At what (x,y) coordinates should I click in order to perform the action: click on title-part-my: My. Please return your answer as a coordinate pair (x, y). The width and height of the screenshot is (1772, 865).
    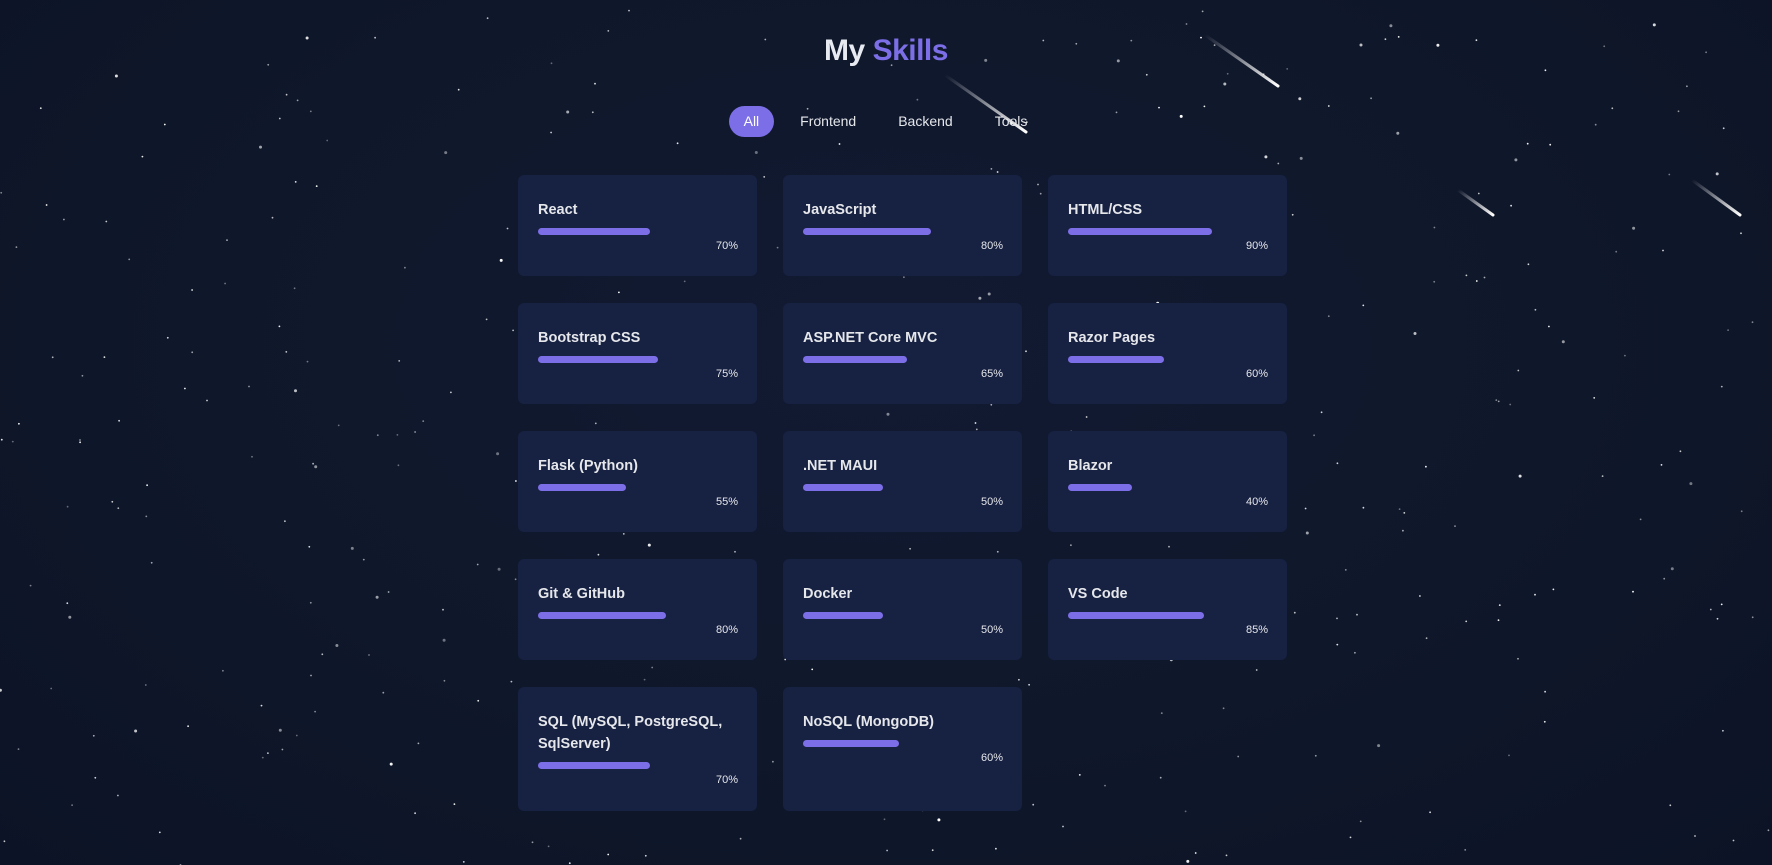
    Looking at the image, I should click on (844, 50).